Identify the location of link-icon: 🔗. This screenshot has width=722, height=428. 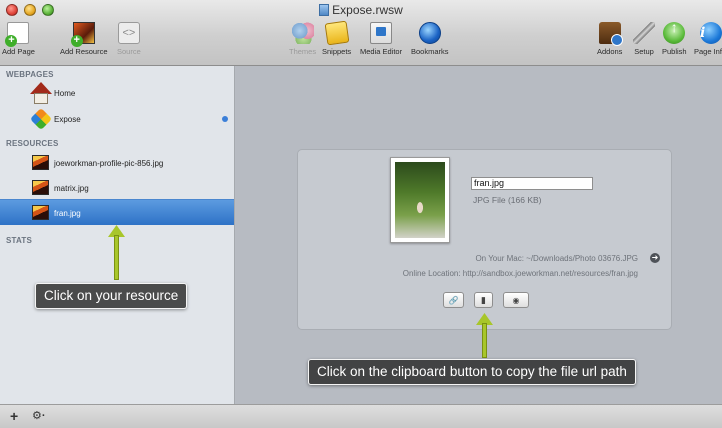
(453, 300).